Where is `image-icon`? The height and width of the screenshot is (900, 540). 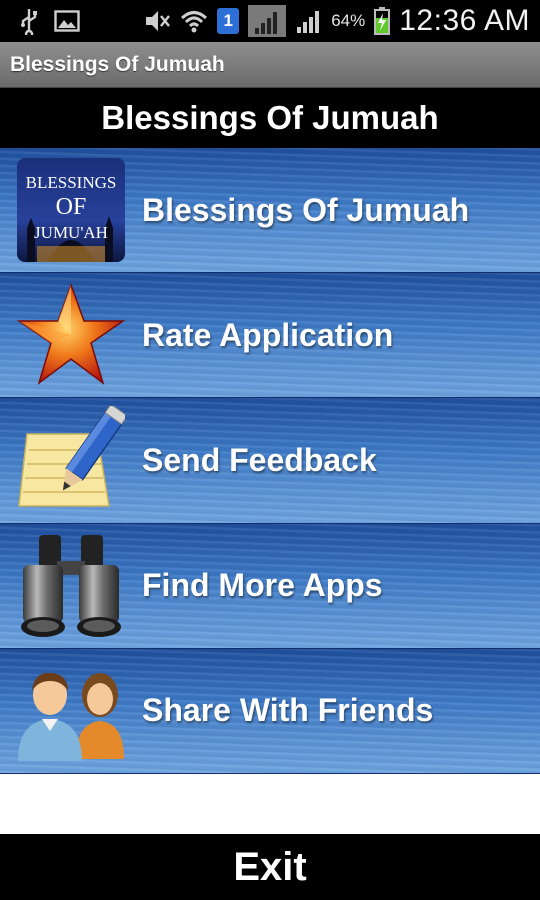
image-icon is located at coordinates (67, 21).